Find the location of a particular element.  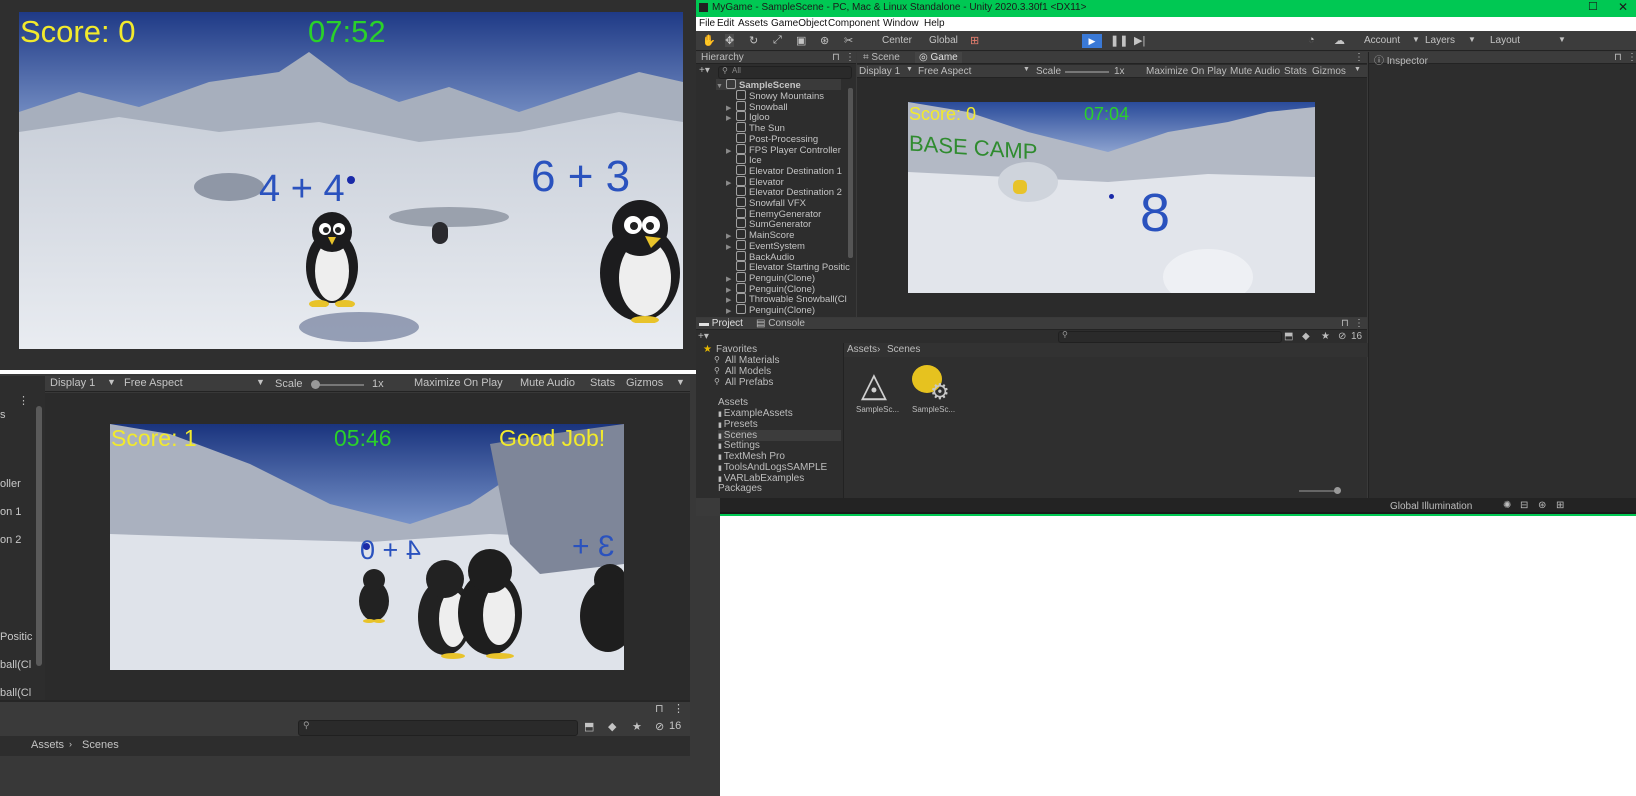

hierarchy-item: ▶ Throwable Snowball(Cl is located at coordinates (786, 299).